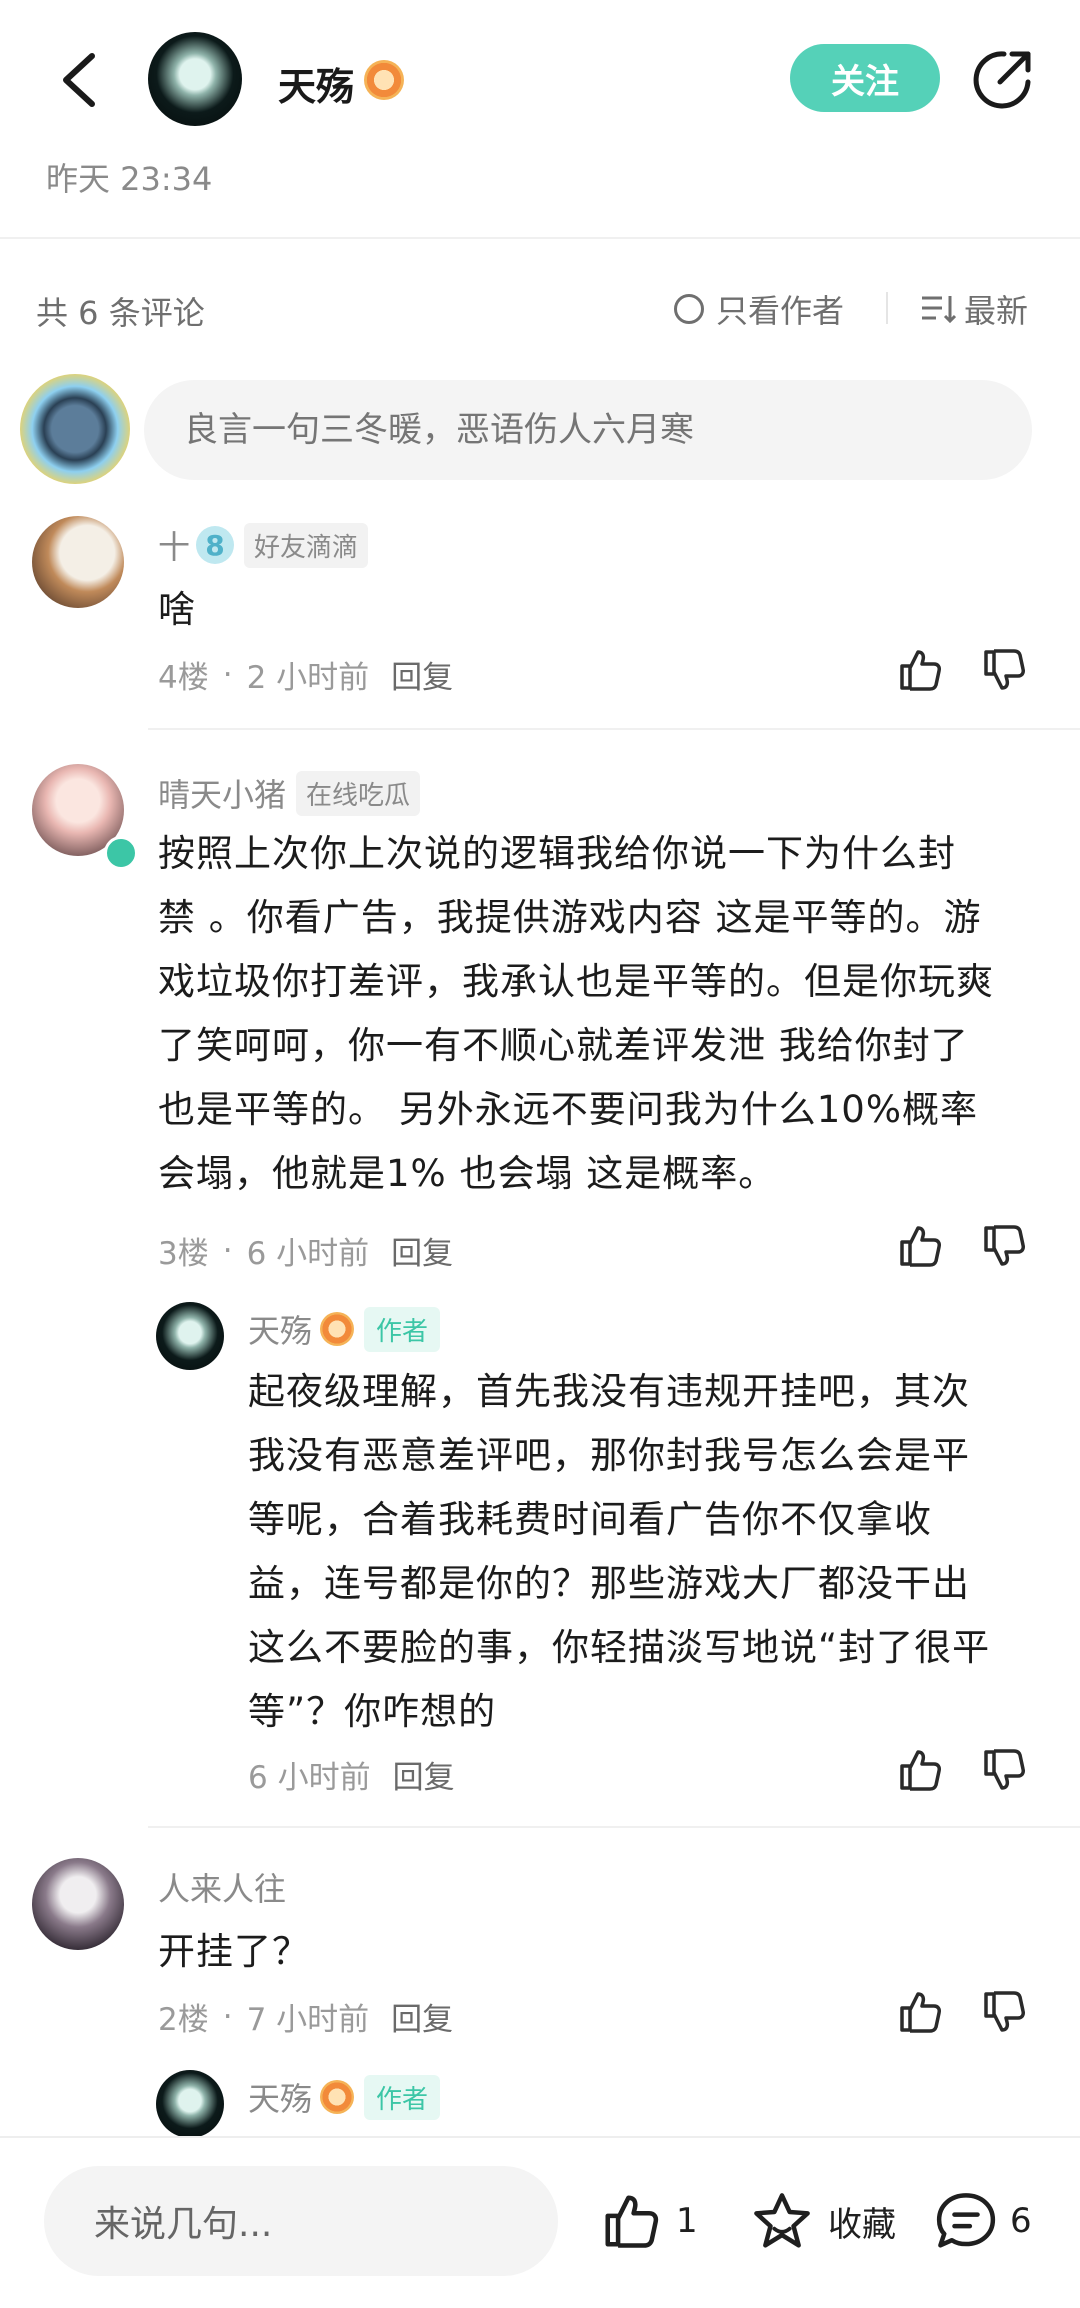 The image size is (1080, 2308). I want to click on comments-button: 6, so click(983, 2221).